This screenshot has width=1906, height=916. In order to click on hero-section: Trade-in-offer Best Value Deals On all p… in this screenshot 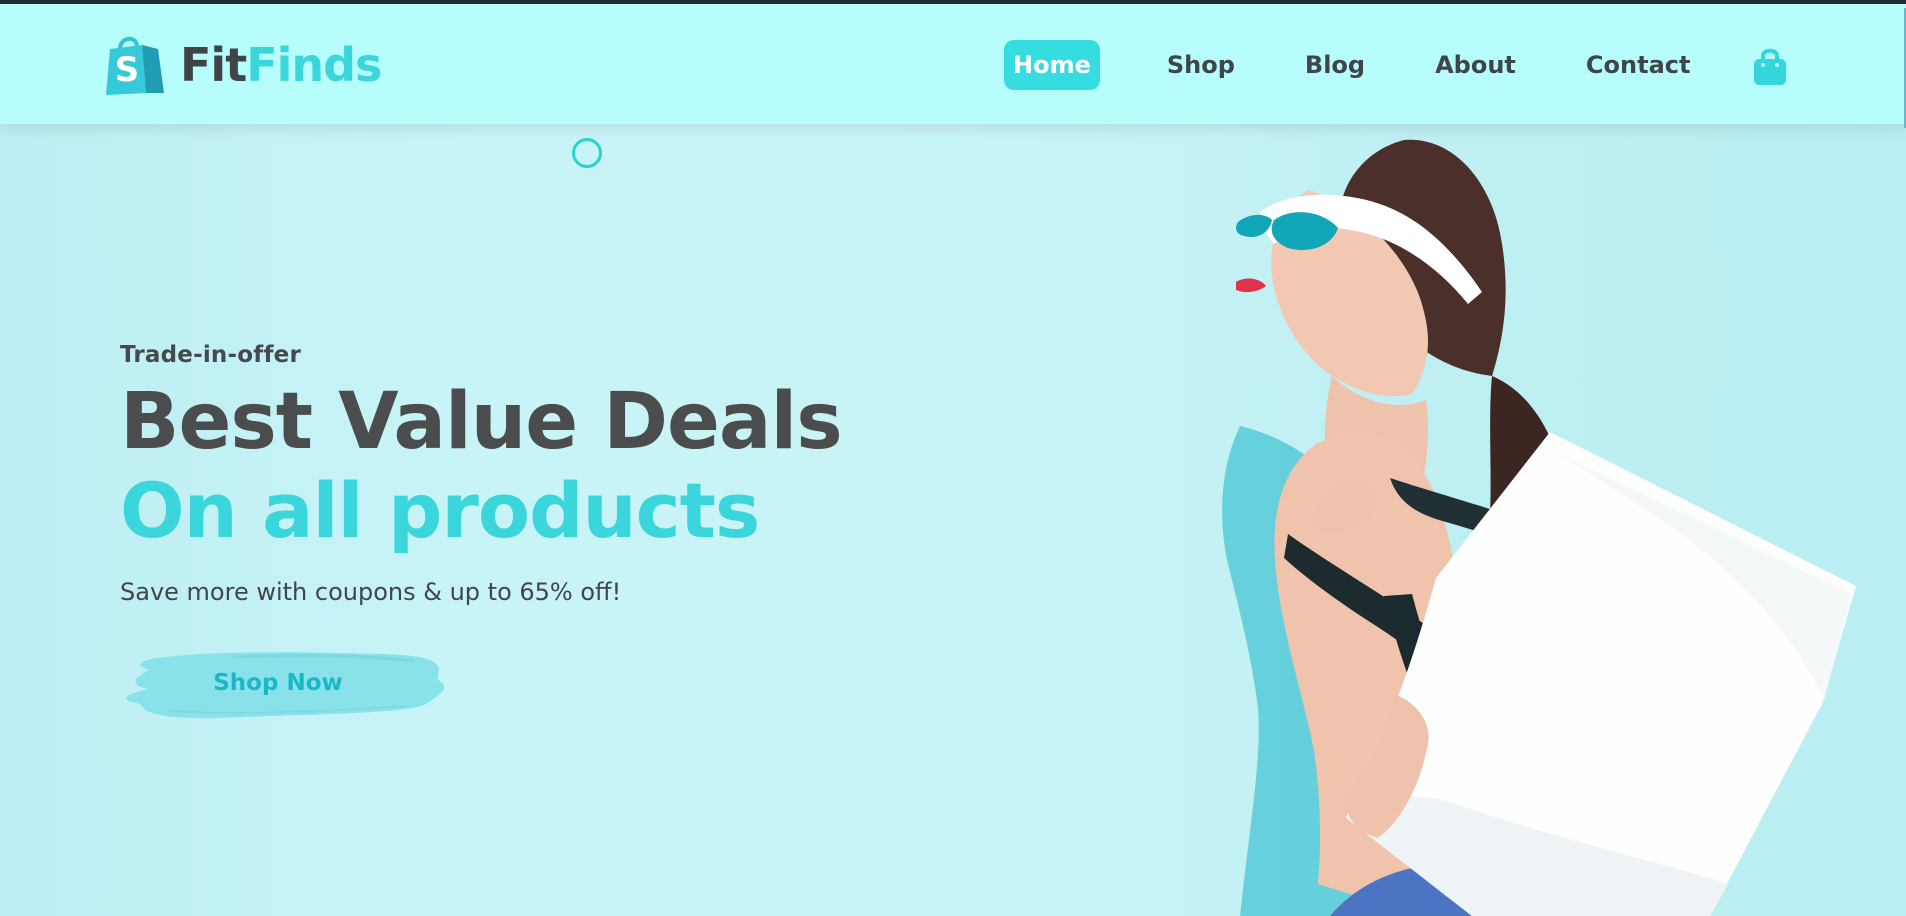, I will do `click(500, 474)`.